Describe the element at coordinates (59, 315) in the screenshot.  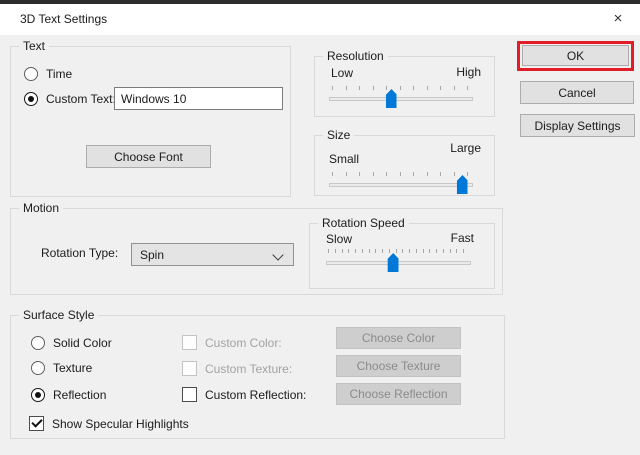
I see `surface-style-group-label: Surface Style` at that location.